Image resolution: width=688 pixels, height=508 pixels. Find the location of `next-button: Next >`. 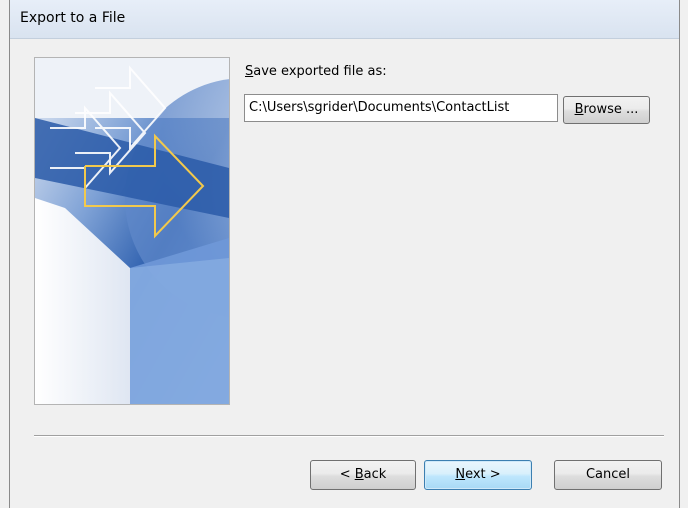

next-button: Next > is located at coordinates (478, 475).